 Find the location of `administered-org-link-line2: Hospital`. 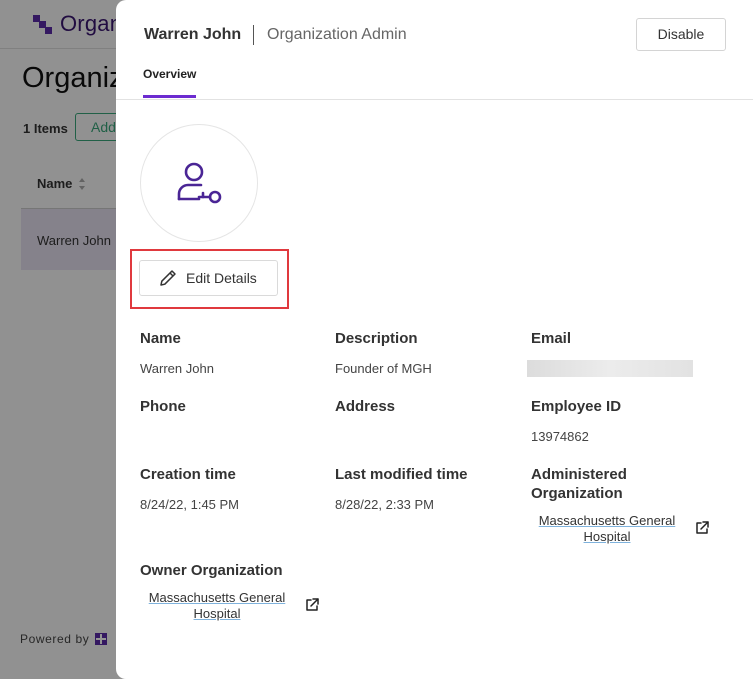

administered-org-link-line2: Hospital is located at coordinates (607, 536).